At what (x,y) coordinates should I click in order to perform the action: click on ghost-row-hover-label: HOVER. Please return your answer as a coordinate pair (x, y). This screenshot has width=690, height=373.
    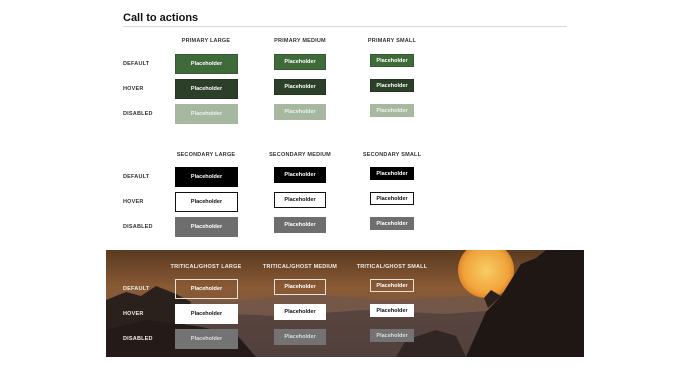
    Looking at the image, I should click on (133, 314).